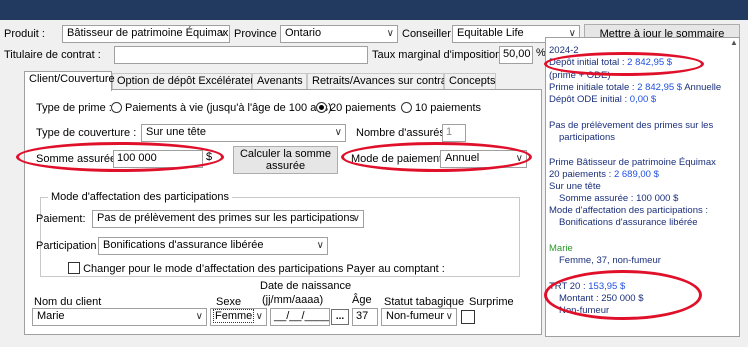 Image resolution: width=748 pixels, height=347 pixels. I want to click on coverage-type-label: Type de couverture :, so click(86, 133).